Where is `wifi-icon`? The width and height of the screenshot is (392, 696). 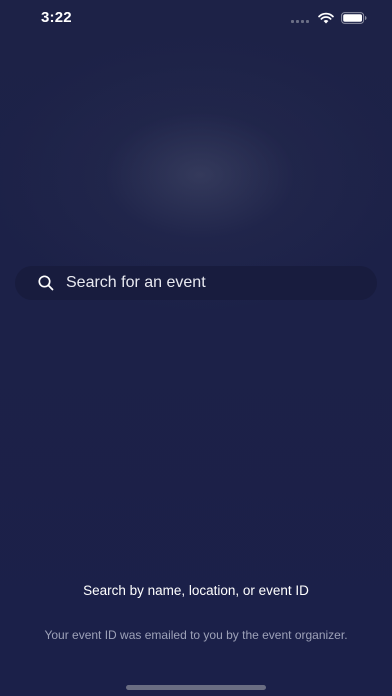 wifi-icon is located at coordinates (326, 18).